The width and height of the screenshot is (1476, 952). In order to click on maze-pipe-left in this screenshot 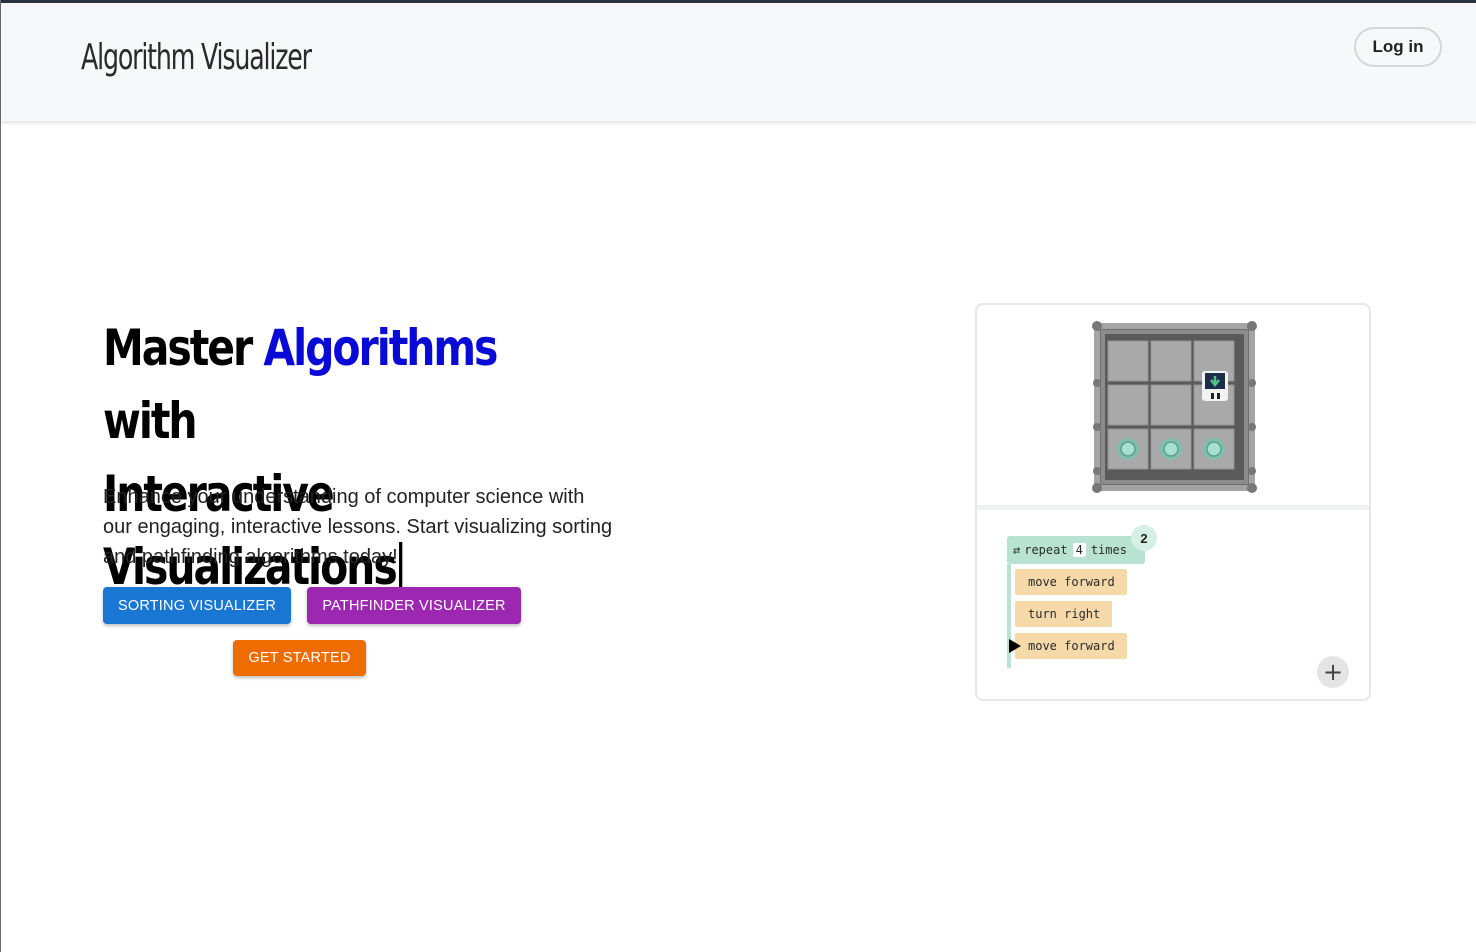, I will do `click(1097, 407)`.